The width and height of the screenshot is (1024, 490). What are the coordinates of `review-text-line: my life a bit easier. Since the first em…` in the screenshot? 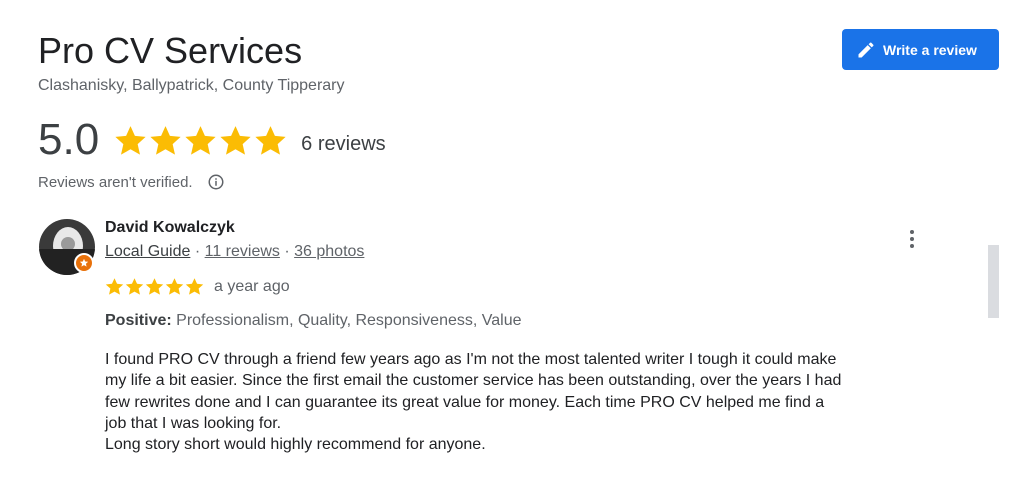 It's located at (473, 381).